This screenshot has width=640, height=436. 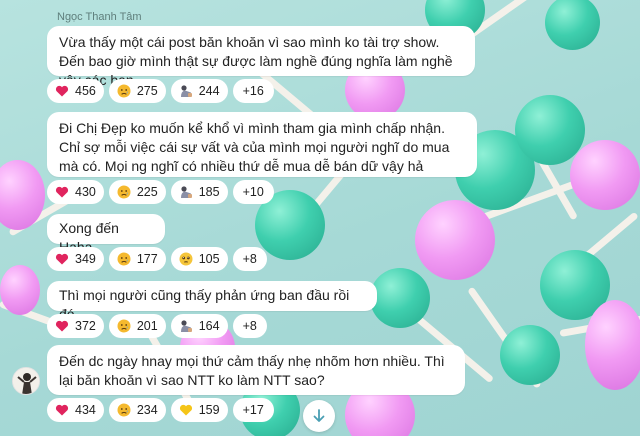 What do you see at coordinates (85, 410) in the screenshot?
I see `reaction-count: 434` at bounding box center [85, 410].